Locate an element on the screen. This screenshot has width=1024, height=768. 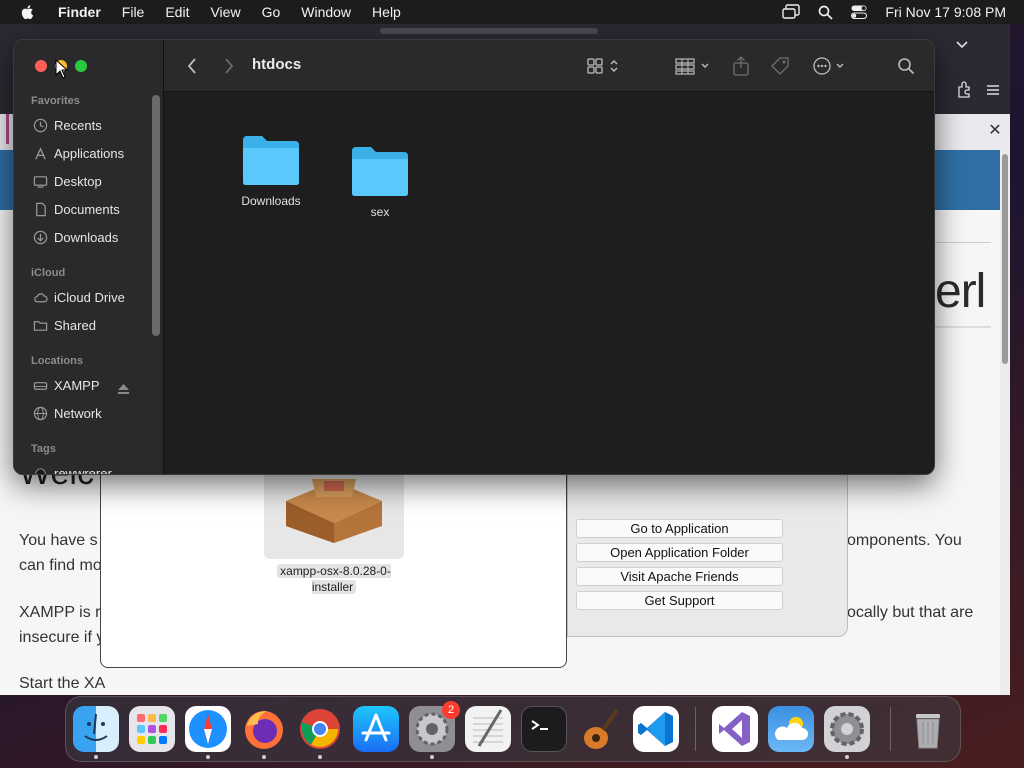
dock-settings-icon is located at coordinates (847, 729).